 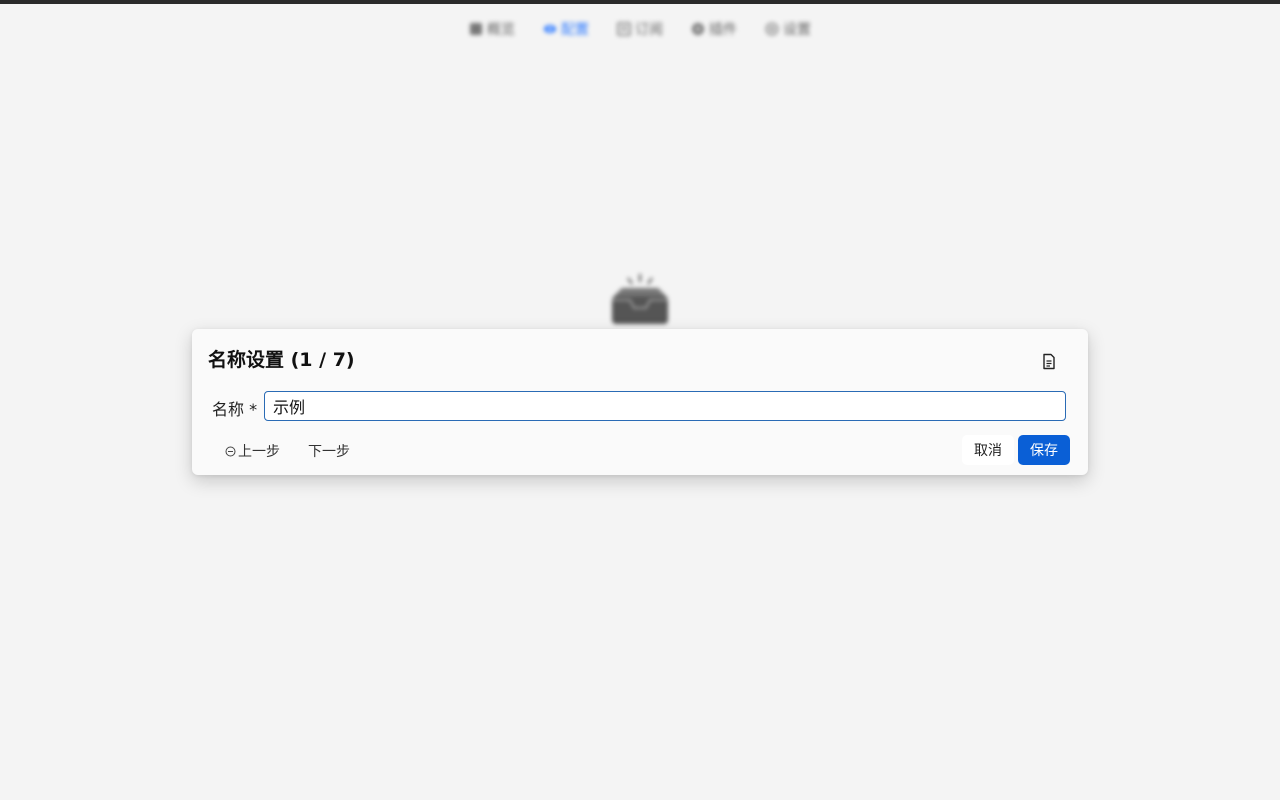 What do you see at coordinates (1049, 361) in the screenshot?
I see `document-icon` at bounding box center [1049, 361].